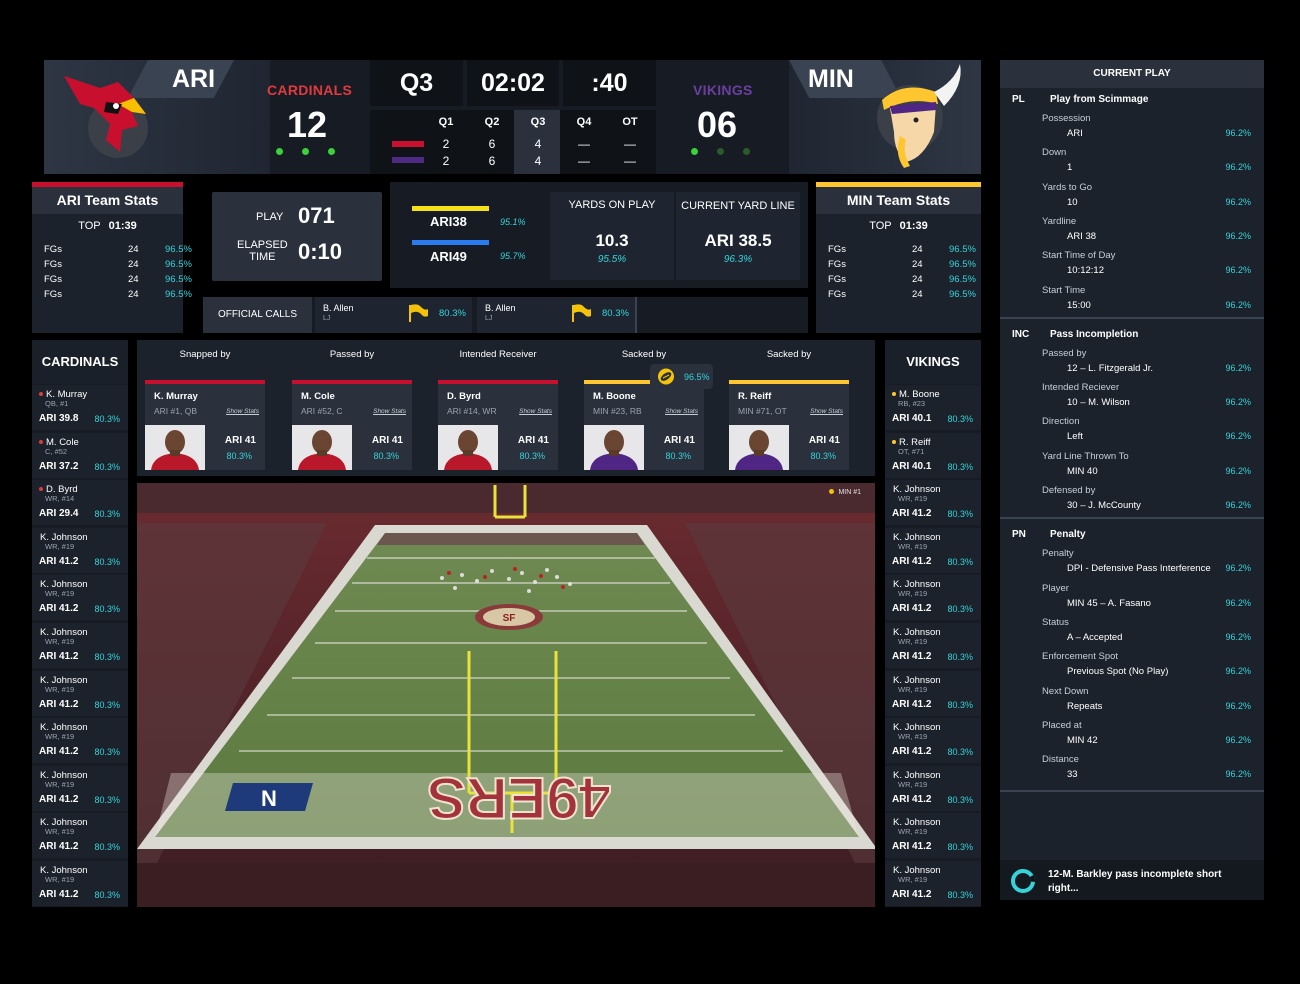 The height and width of the screenshot is (984, 1300). What do you see at coordinates (933, 407) in the screenshot?
I see `roster-player: M. Boone RB, #23 ARI 40.1 80.3%` at bounding box center [933, 407].